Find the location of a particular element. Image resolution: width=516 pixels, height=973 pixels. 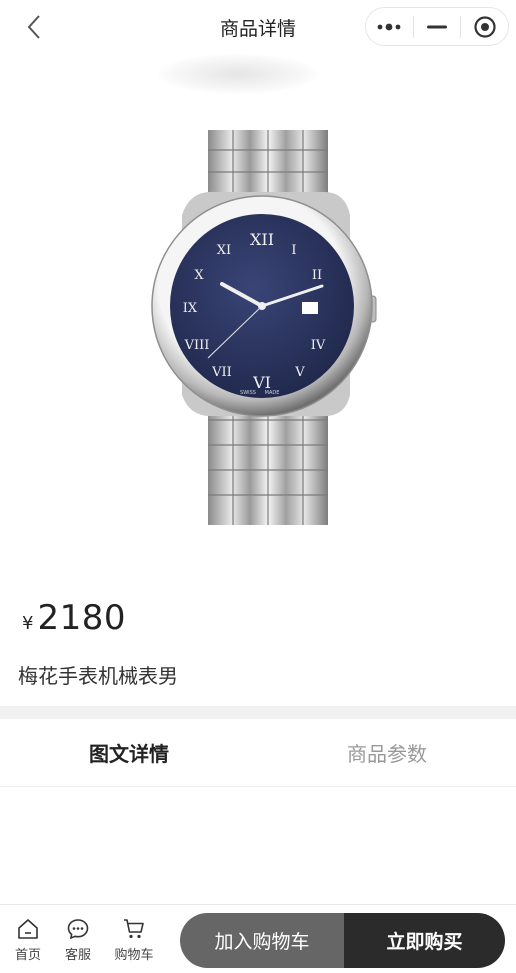

svg-text: IV is located at coordinates (318, 345).